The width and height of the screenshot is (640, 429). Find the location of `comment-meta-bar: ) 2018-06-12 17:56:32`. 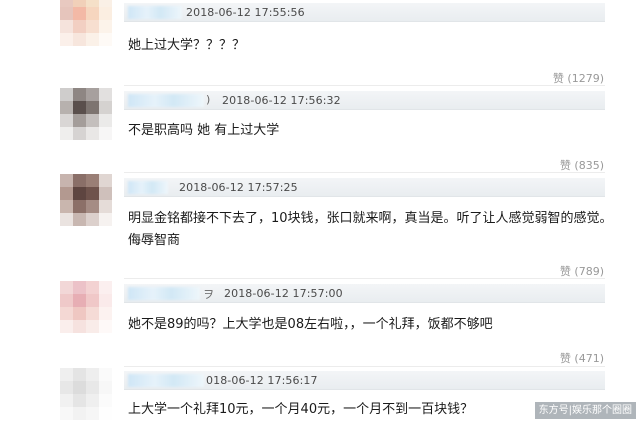

comment-meta-bar: ) 2018-06-12 17:56:32 is located at coordinates (364, 100).